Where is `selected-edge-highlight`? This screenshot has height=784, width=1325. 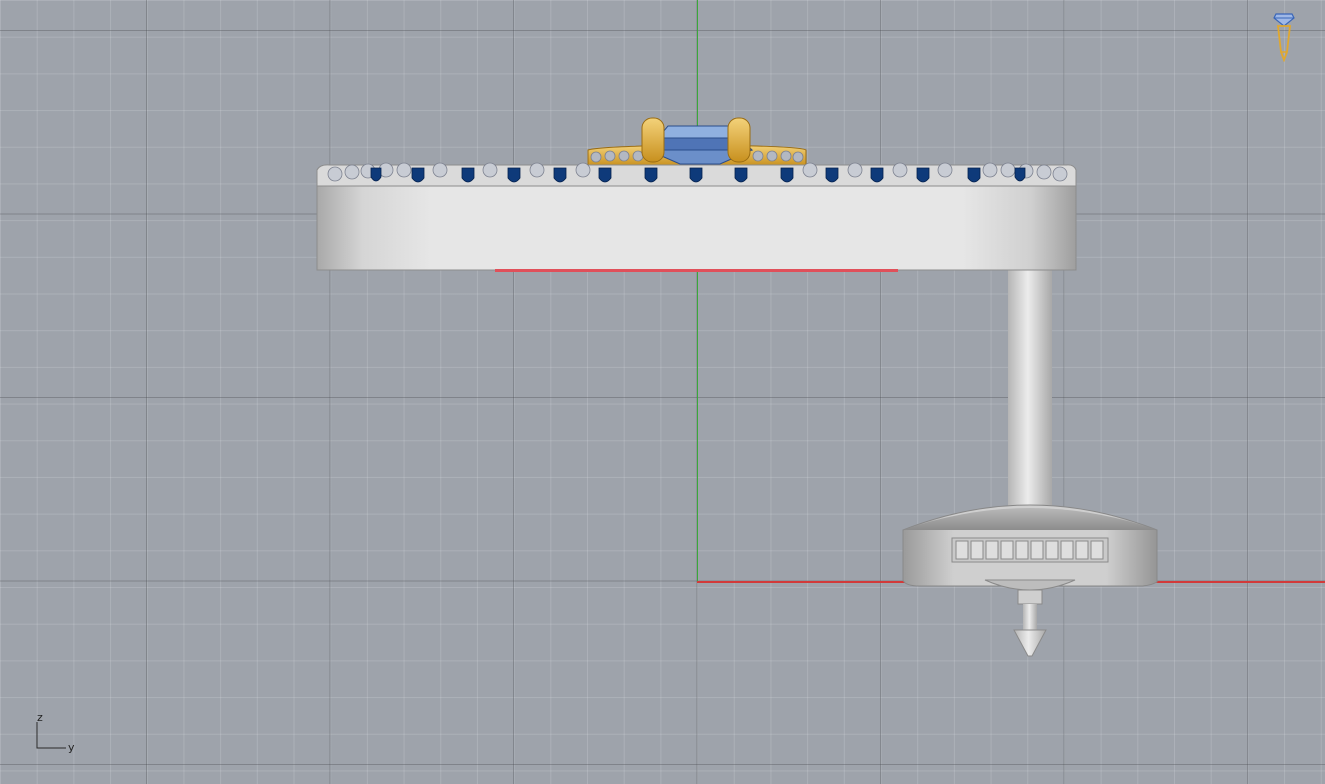 selected-edge-highlight is located at coordinates (696, 270).